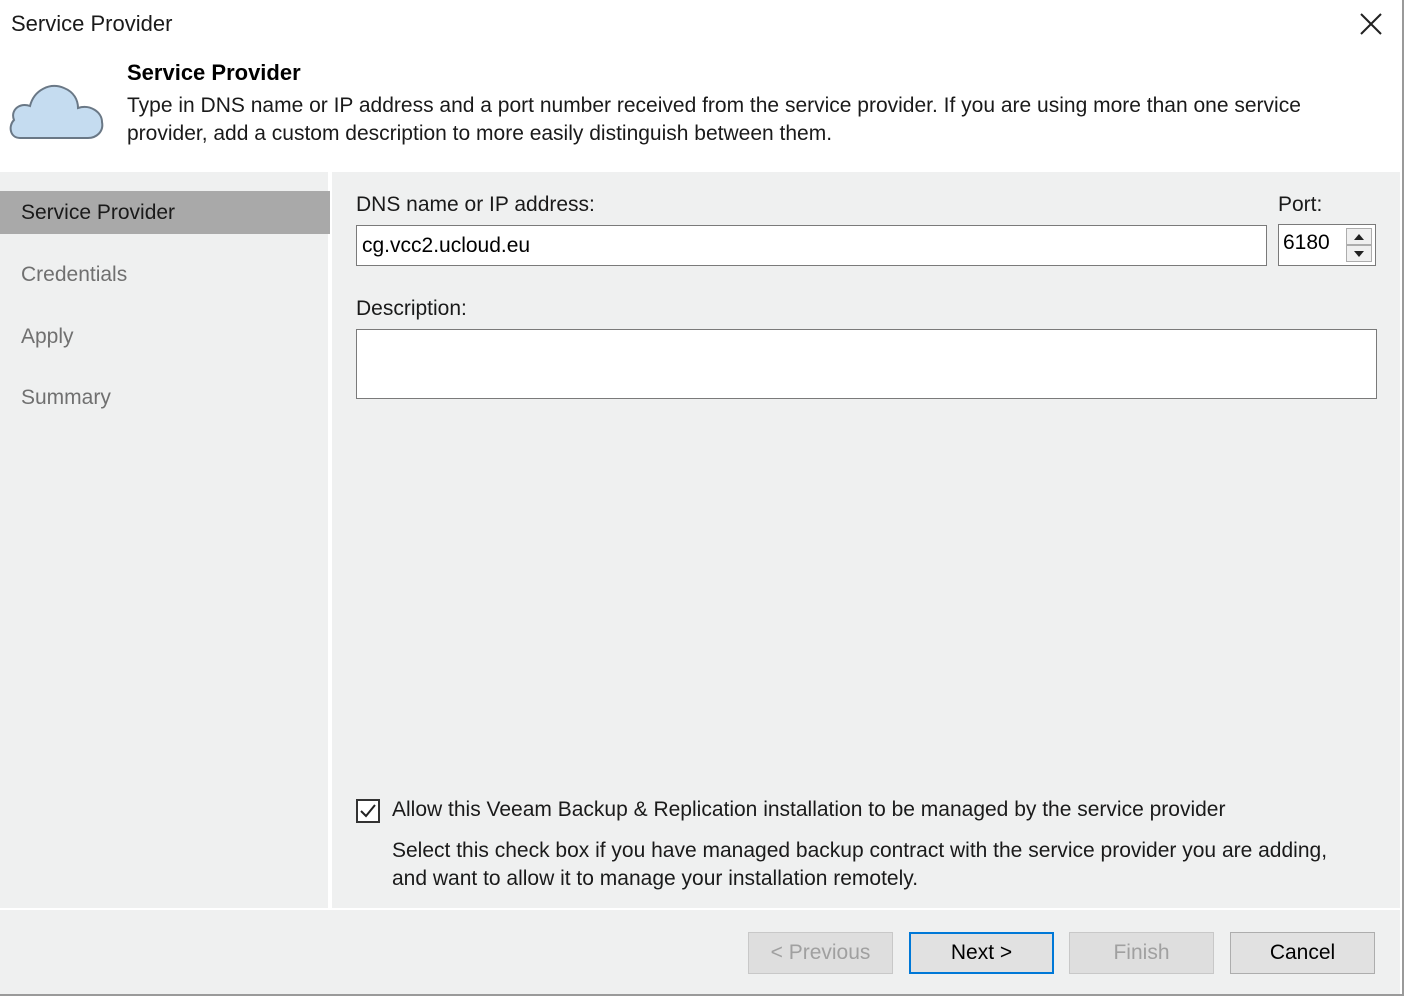 The width and height of the screenshot is (1404, 996). I want to click on cloud-icon, so click(56, 112).